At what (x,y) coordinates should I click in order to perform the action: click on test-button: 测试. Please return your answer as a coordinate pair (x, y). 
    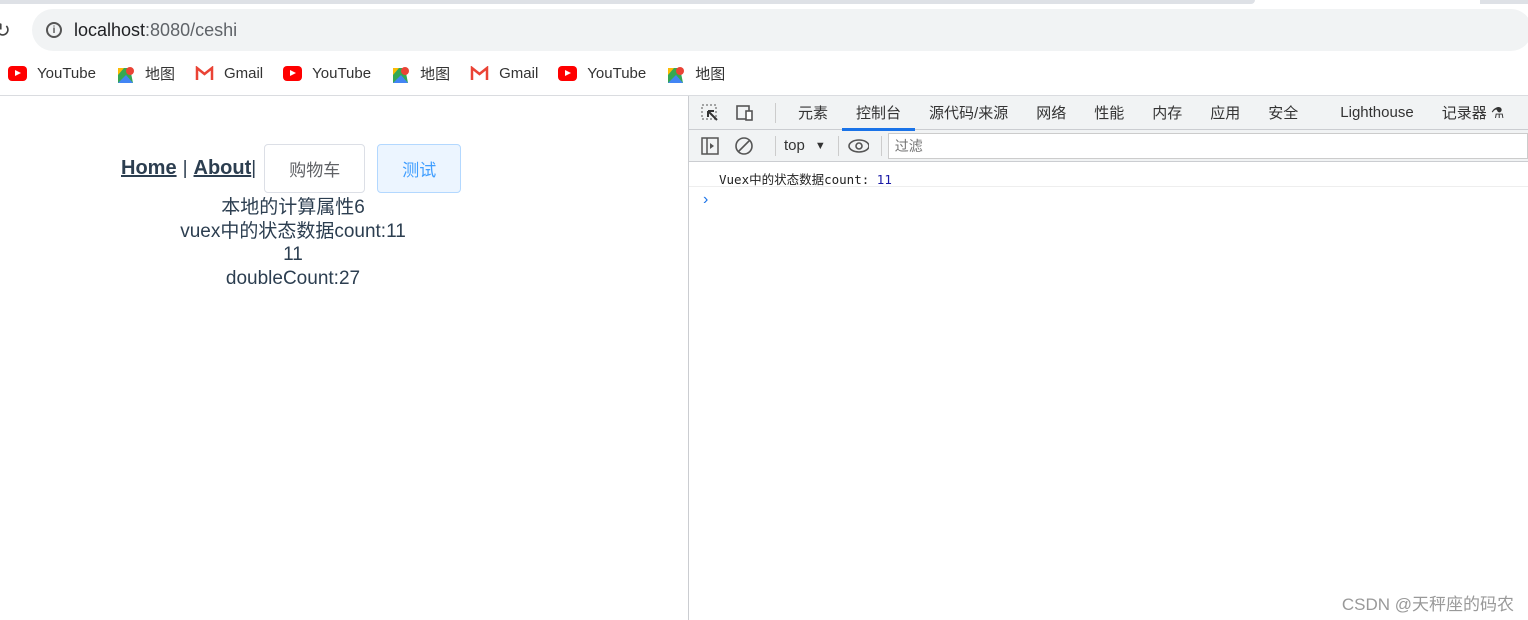
    Looking at the image, I should click on (419, 168).